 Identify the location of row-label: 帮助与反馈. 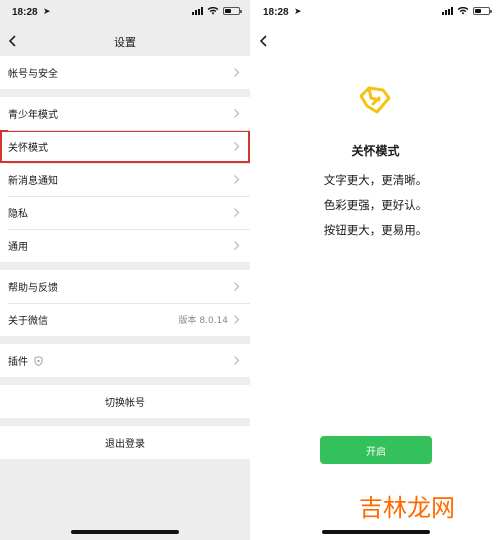
(33, 288).